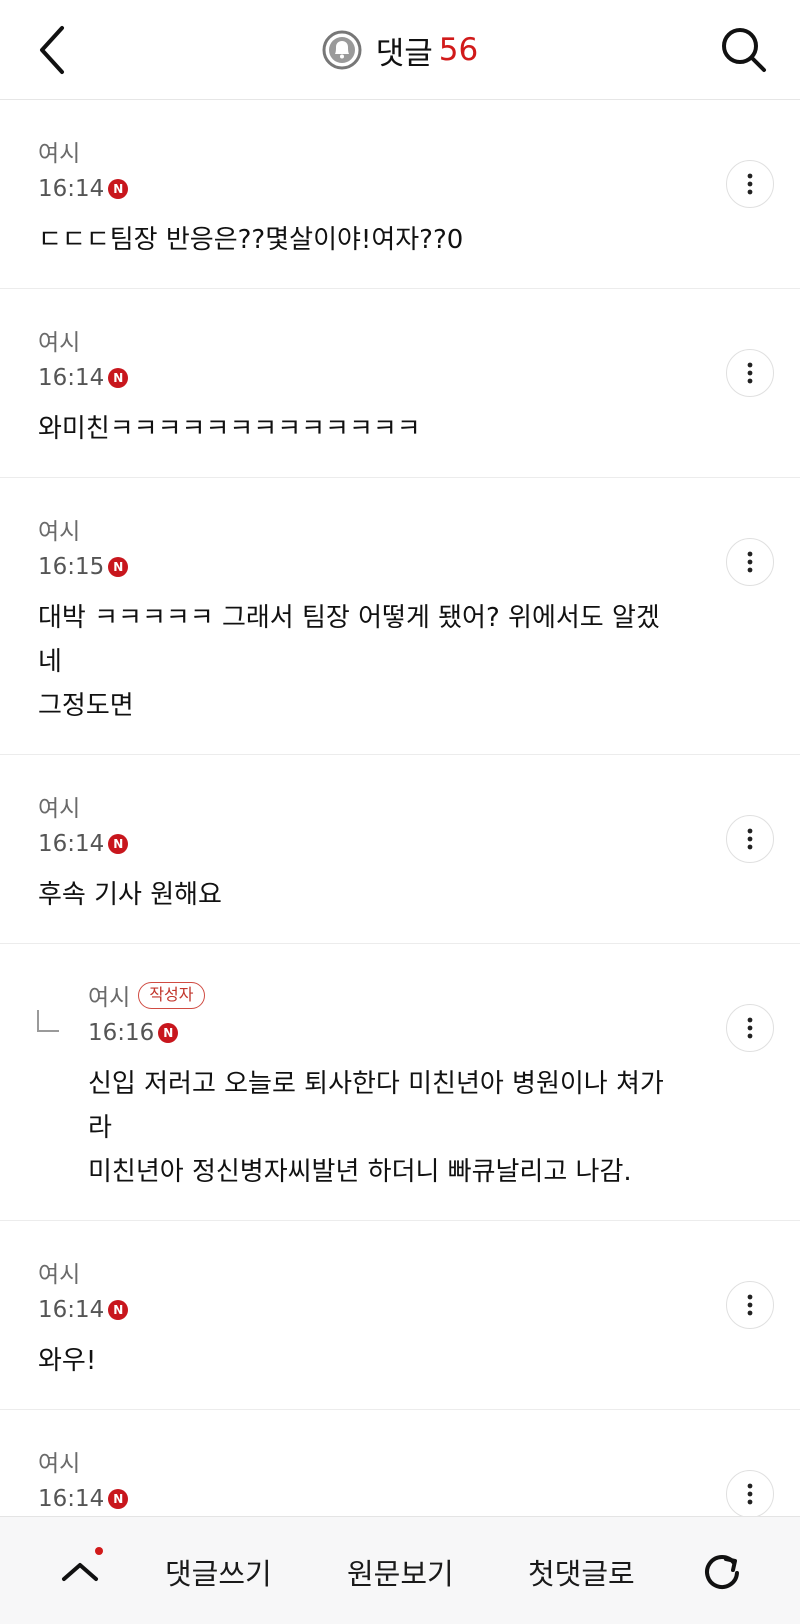 This screenshot has height=1624, width=800. I want to click on comment-author-row: 여시 작성자, so click(384, 995).